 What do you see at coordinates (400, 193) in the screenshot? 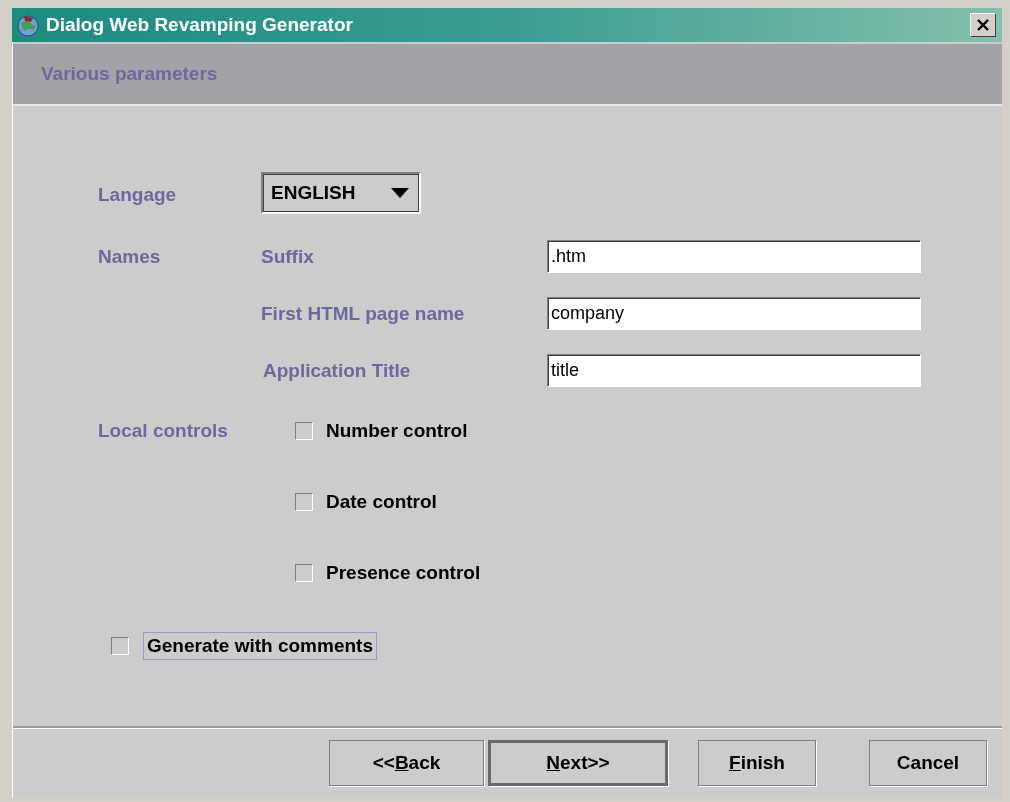
I see `dropdown-arrow-icon` at bounding box center [400, 193].